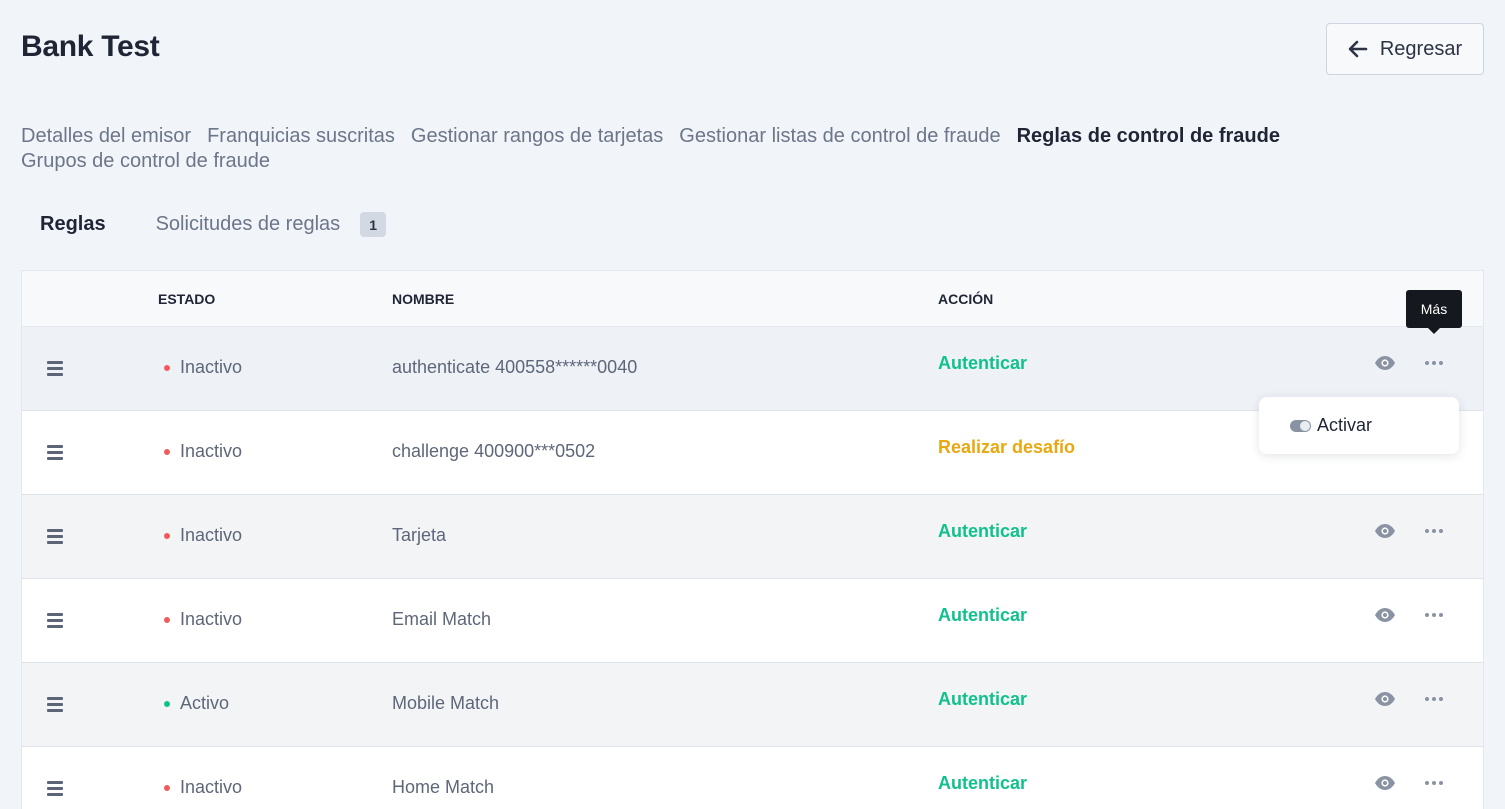 This screenshot has height=809, width=1505. I want to click on row-actions-menu: Activar, so click(1359, 425).